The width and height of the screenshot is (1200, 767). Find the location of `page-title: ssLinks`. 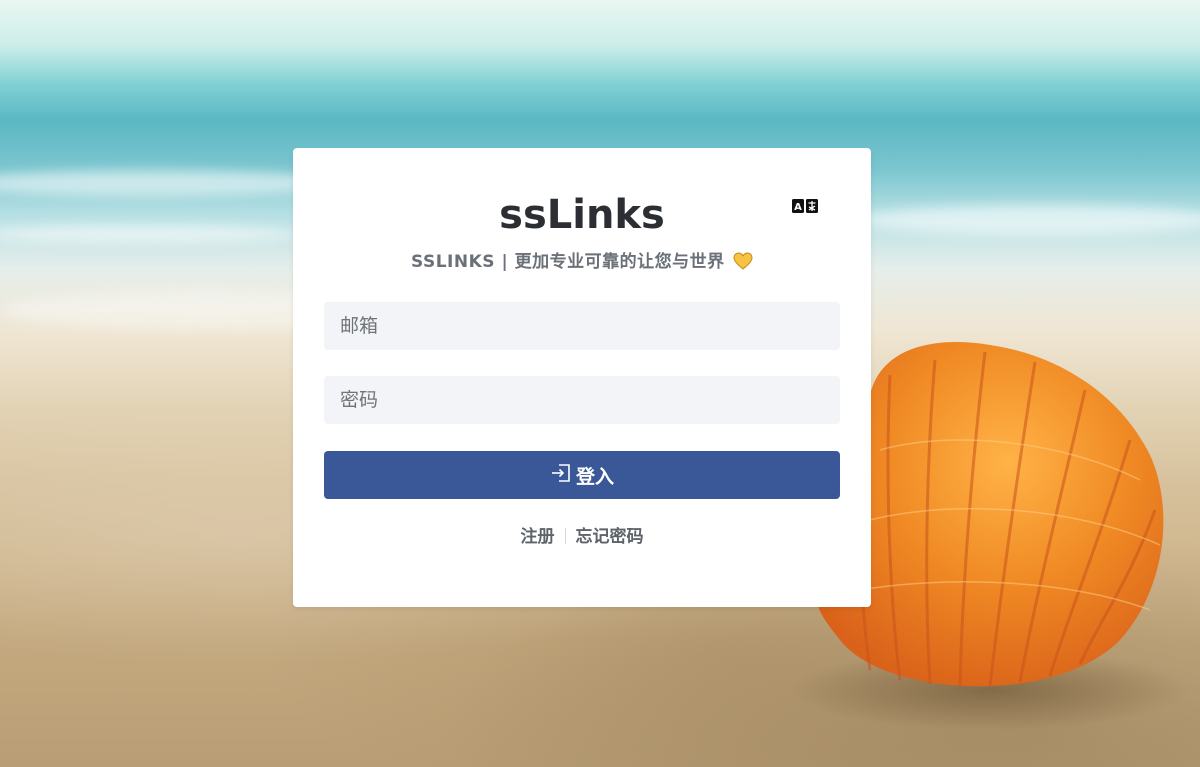

page-title: ssLinks is located at coordinates (582, 215).